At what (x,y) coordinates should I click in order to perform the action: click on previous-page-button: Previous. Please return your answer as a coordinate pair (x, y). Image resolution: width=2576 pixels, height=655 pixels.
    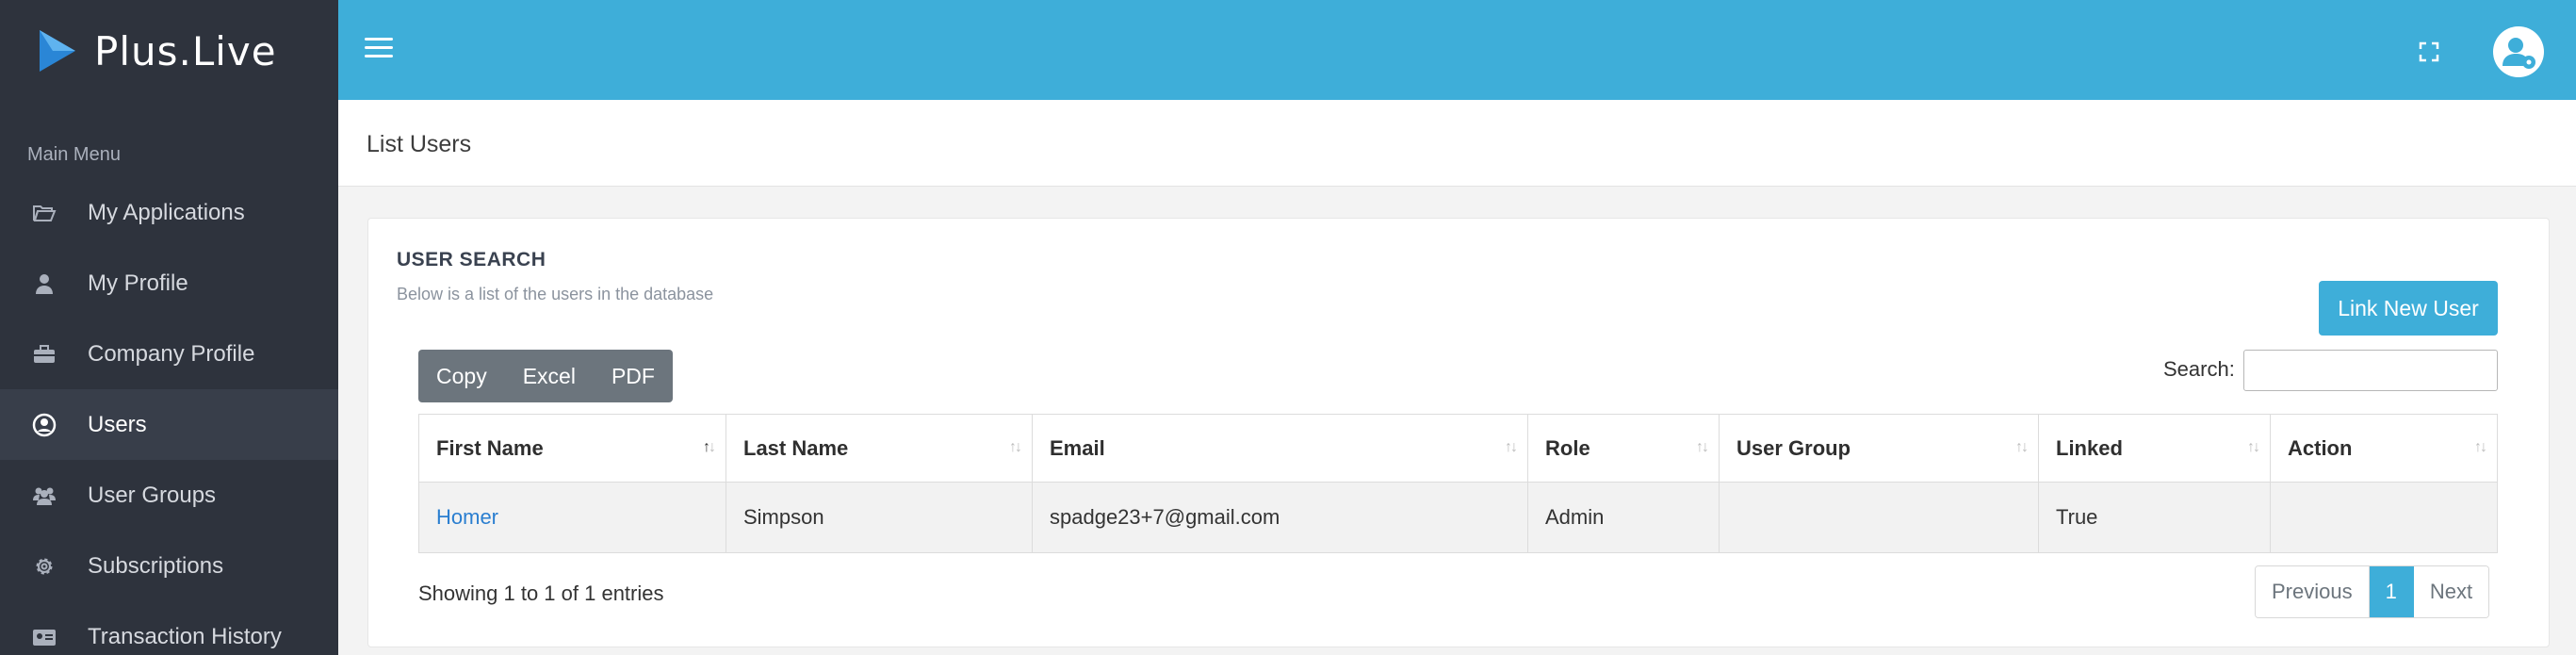
    Looking at the image, I should click on (2313, 592).